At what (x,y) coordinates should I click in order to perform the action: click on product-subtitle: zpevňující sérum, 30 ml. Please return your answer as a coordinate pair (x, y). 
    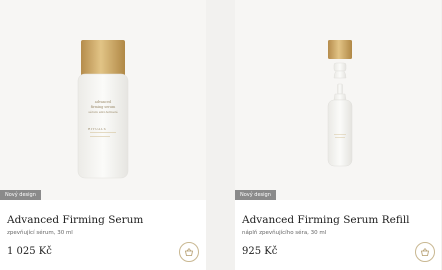
    Looking at the image, I should click on (40, 233).